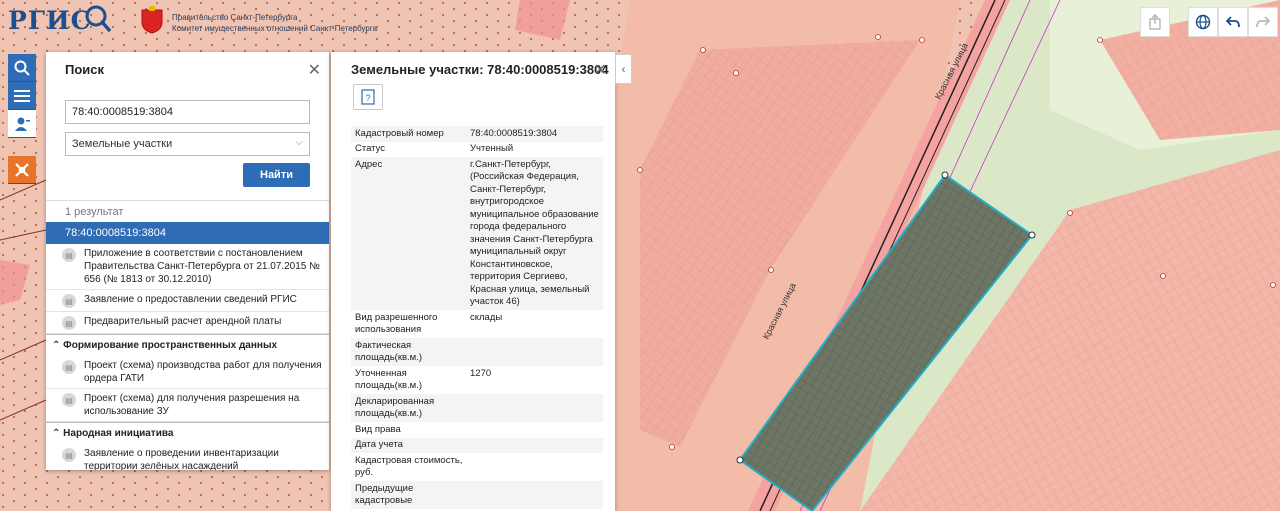  Describe the element at coordinates (434, 148) in the screenshot. I see `table-row: Статус Учтенный` at that location.